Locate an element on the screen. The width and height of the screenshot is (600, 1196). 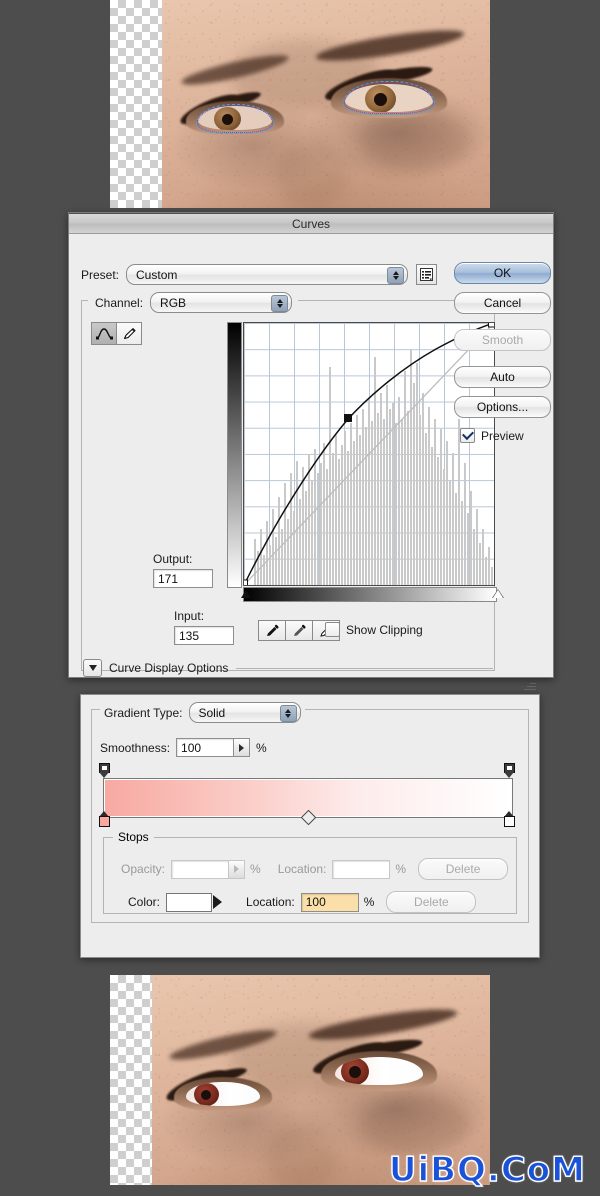
gradient-type-select: Solid is located at coordinates (244, 712).